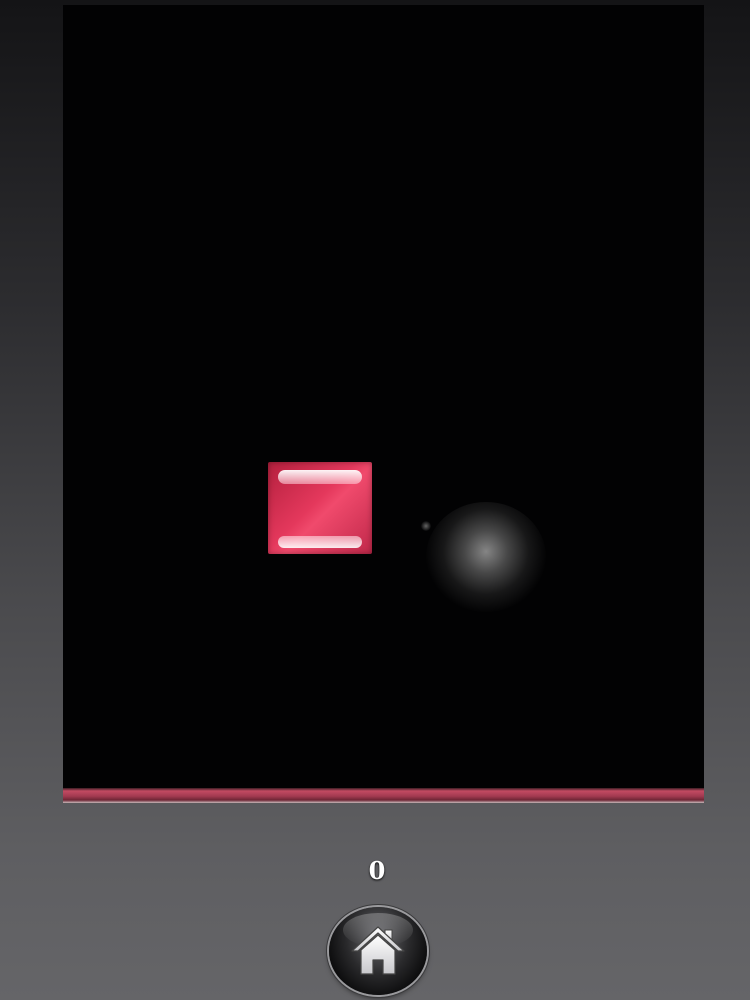  Describe the element at coordinates (426, 526) in the screenshot. I see `trail-speck` at that location.